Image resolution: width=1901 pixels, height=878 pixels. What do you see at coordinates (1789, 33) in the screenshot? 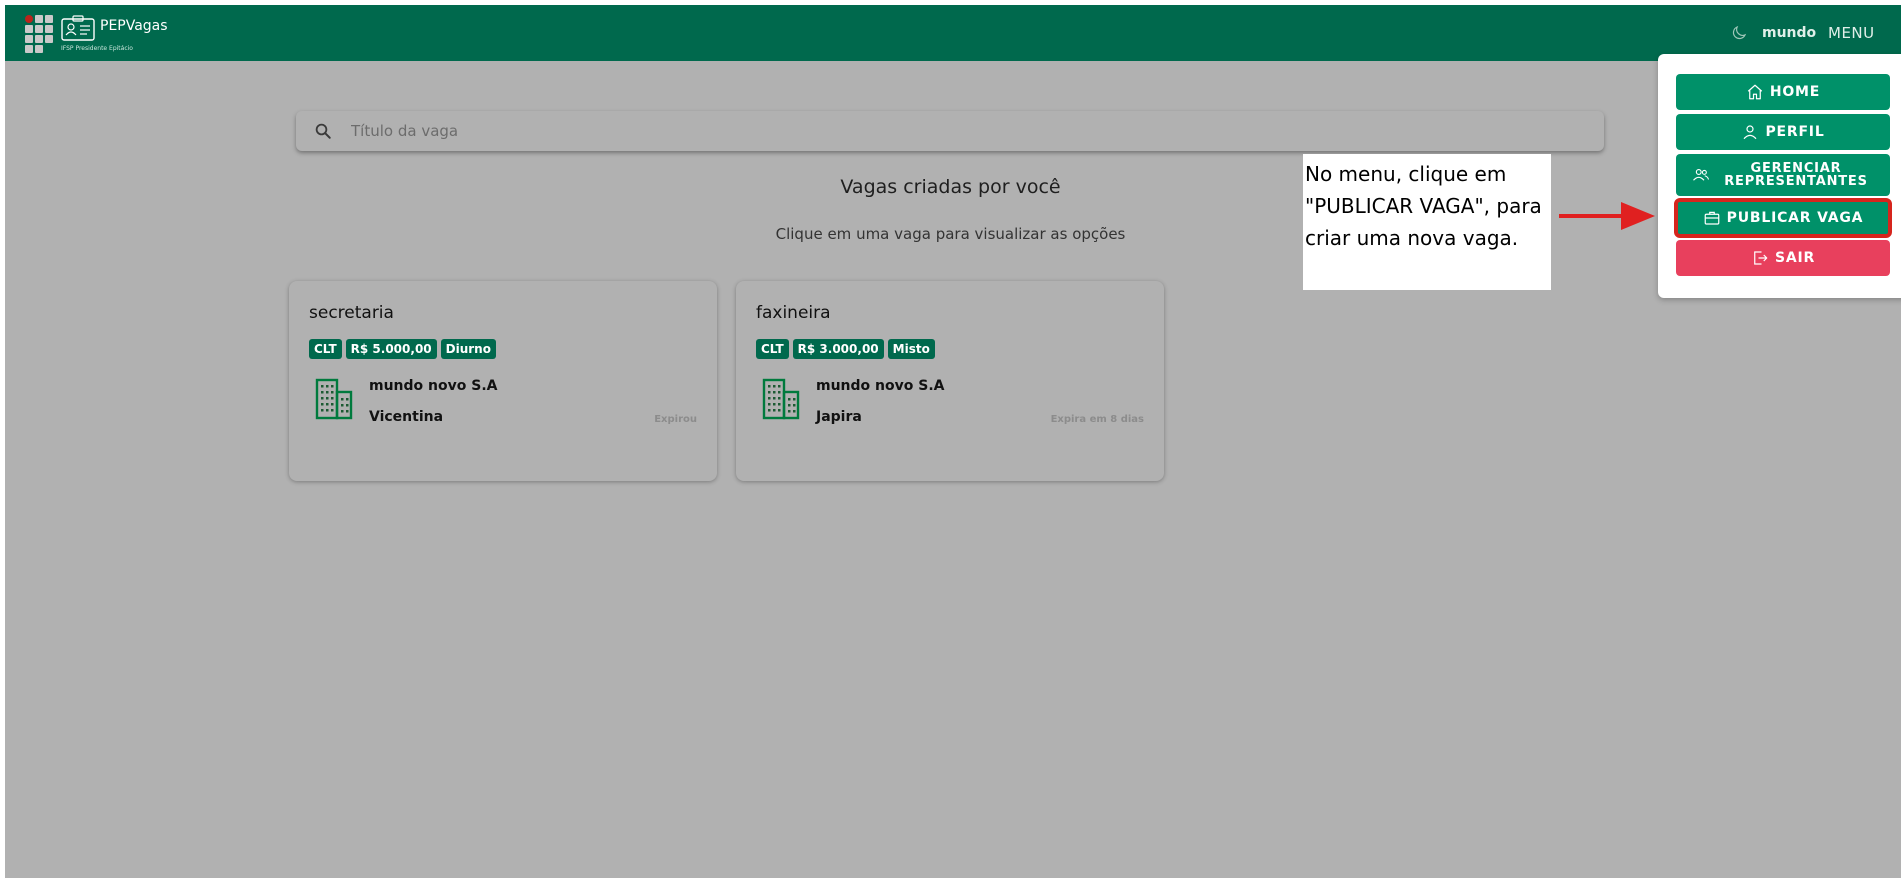
I see `user-name: mundo` at bounding box center [1789, 33].